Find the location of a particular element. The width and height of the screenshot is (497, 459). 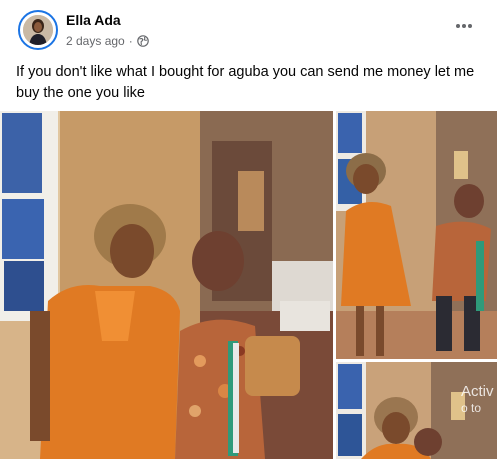

avatar-image is located at coordinates (38, 30).